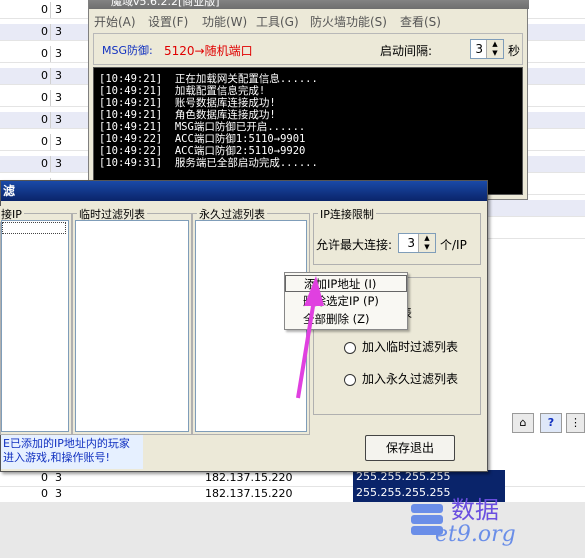 The height and width of the screenshot is (558, 585). Describe the element at coordinates (348, 21) in the screenshot. I see `menu-firewall: 防火墙功能(S)` at that location.